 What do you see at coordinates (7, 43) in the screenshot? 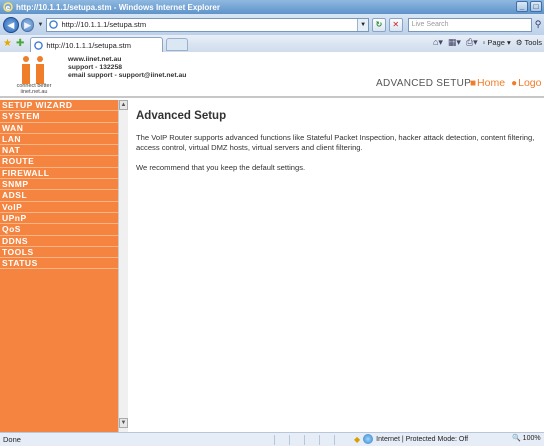
I see `favorites-star-icon: ★` at bounding box center [7, 43].